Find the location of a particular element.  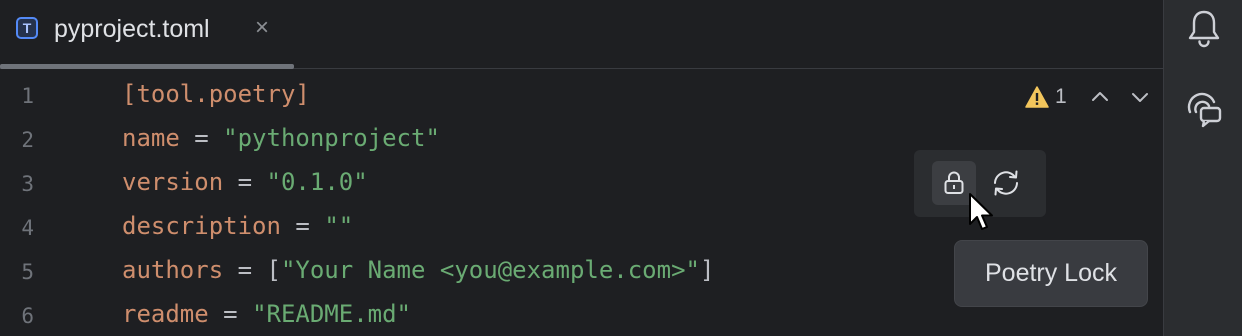

right-tool-window-bar is located at coordinates (1202, 168).